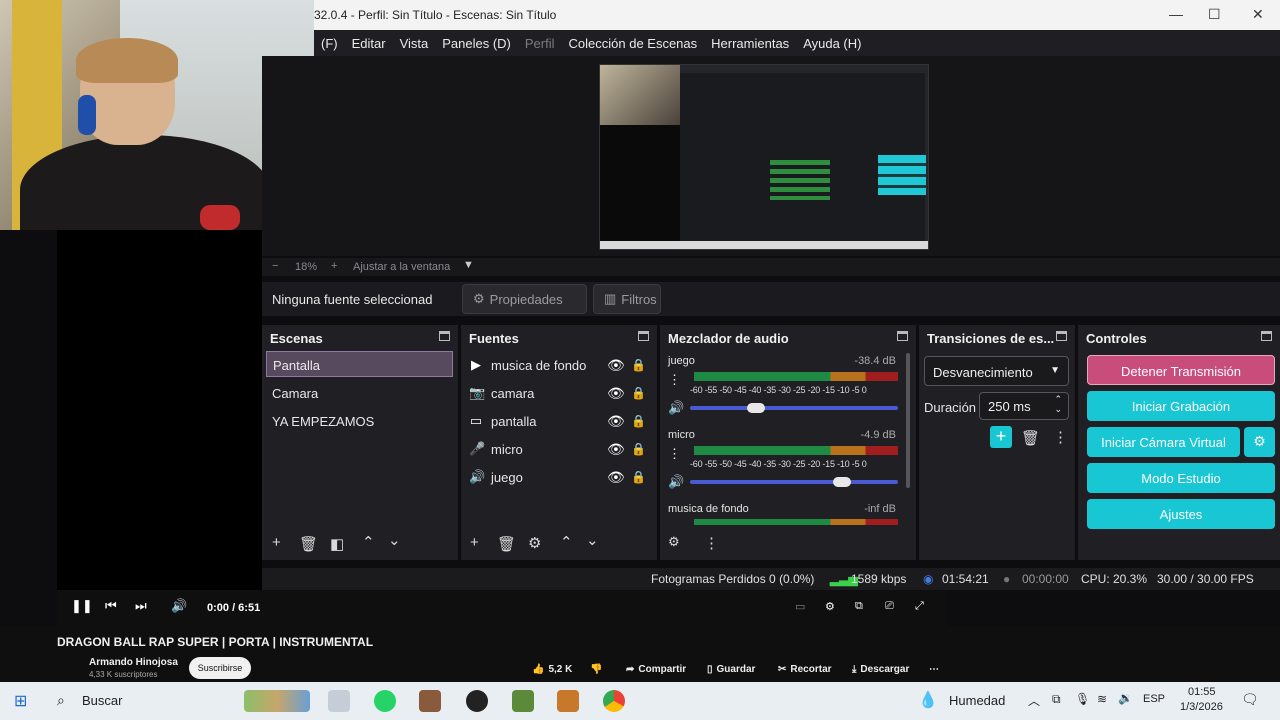  What do you see at coordinates (1056, 699) in the screenshot?
I see `tray-app-icon: ⧉` at bounding box center [1056, 699].